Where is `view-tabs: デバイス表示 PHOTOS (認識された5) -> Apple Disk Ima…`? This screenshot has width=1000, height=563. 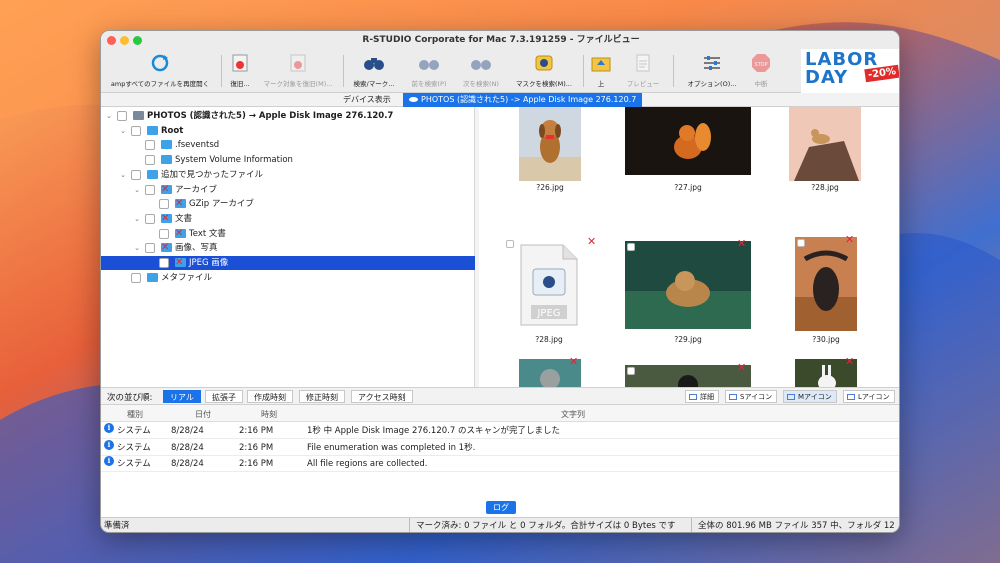 view-tabs: デバイス表示 PHOTOS (認識された5) -> Apple Disk Ima… is located at coordinates (500, 100).